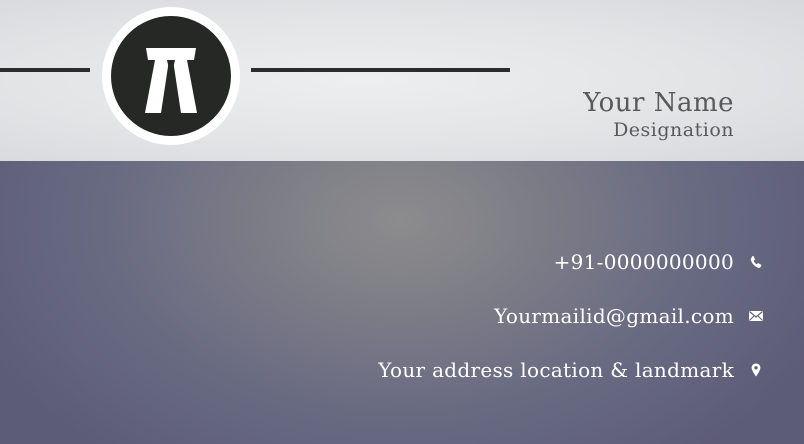 This screenshot has height=444, width=804. What do you see at coordinates (643, 262) in the screenshot?
I see `phone-number: +91-0000000000` at bounding box center [643, 262].